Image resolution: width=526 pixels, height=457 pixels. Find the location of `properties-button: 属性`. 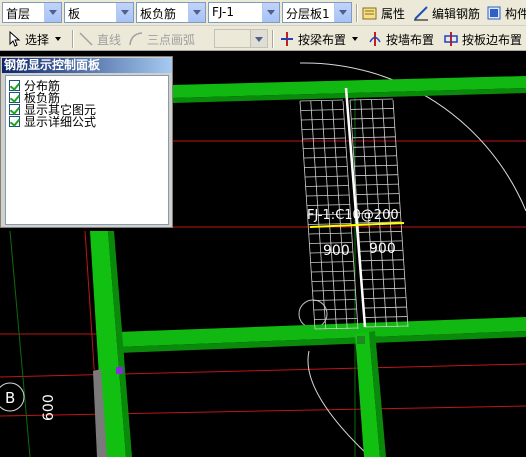

properties-button: 属性 is located at coordinates (383, 13).